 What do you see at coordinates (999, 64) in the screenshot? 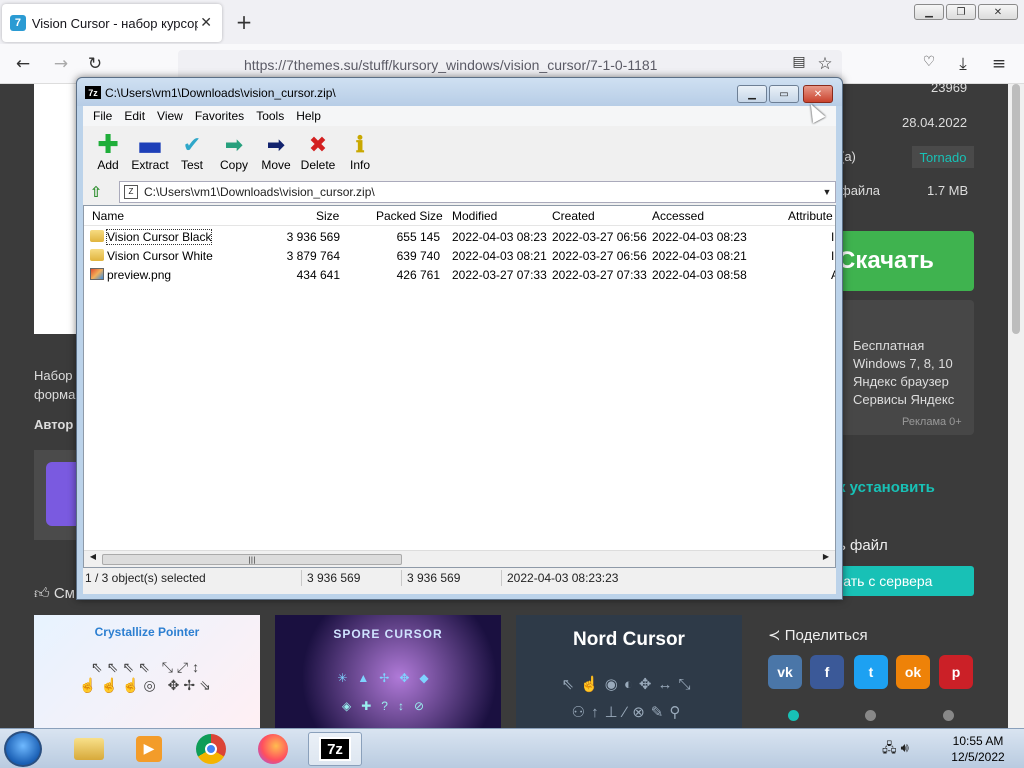
I see `menu-icon: ≡` at bounding box center [999, 64].